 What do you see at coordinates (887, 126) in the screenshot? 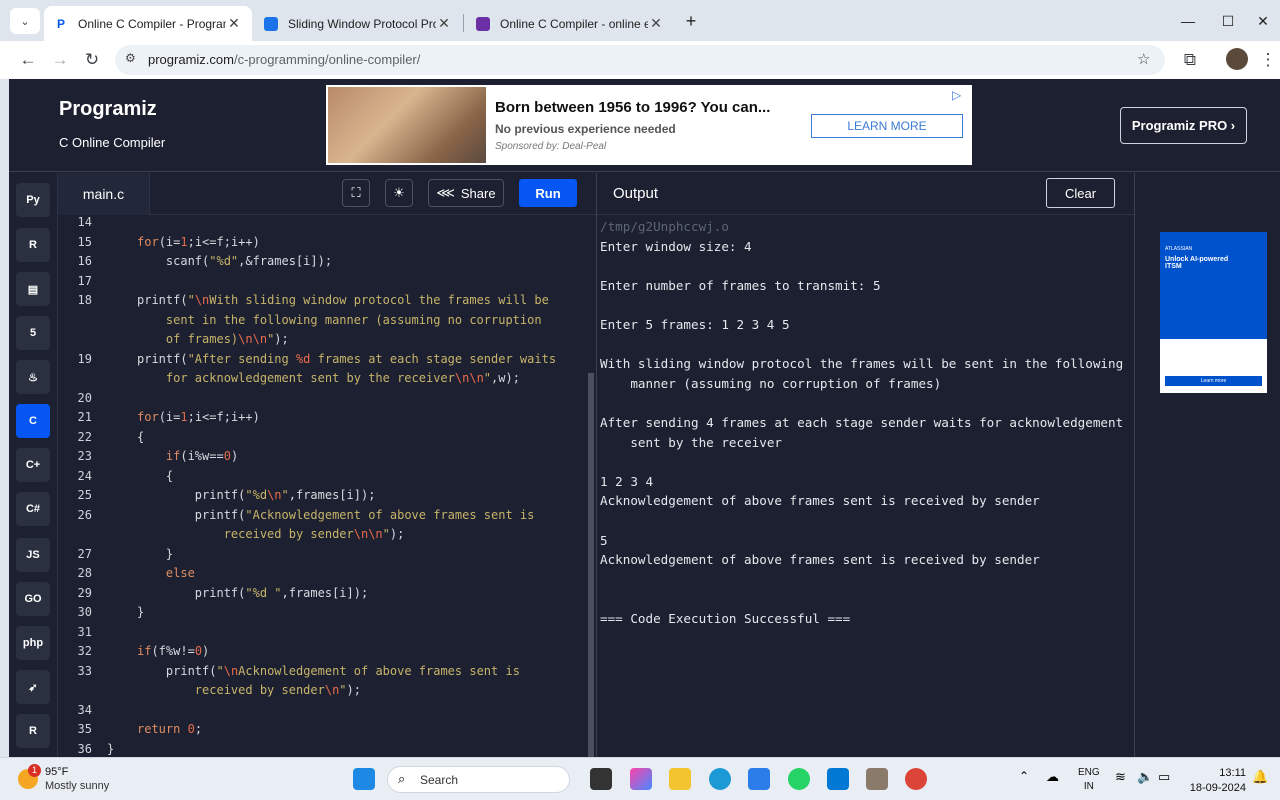
I see `ad-learn-more-button: LEARN MORE` at bounding box center [887, 126].